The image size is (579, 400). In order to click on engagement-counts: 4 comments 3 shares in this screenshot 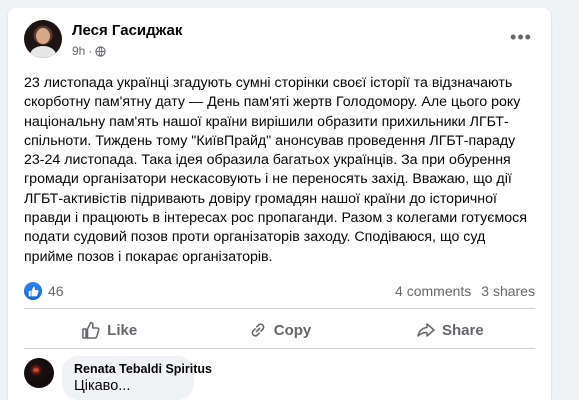, I will do `click(465, 291)`.